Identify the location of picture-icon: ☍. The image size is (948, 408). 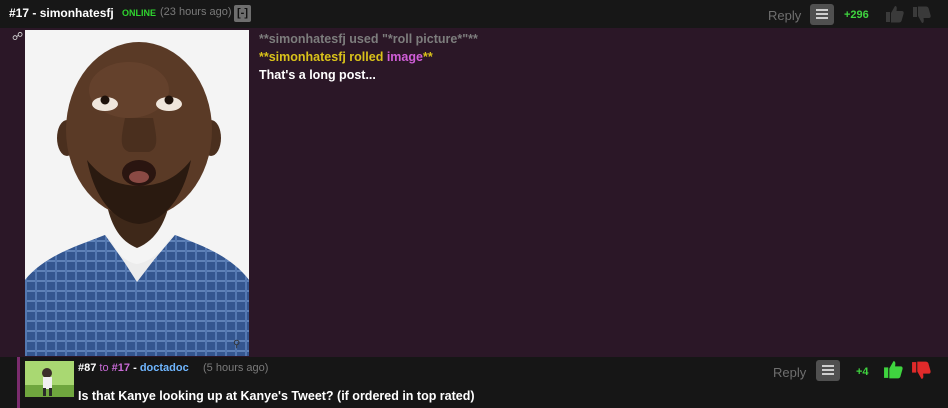
(18, 37).